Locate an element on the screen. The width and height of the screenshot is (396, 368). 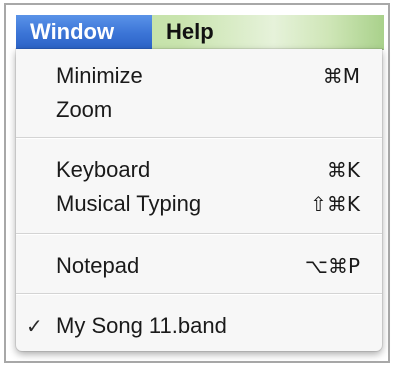
menu-bar: Window Help is located at coordinates (200, 32).